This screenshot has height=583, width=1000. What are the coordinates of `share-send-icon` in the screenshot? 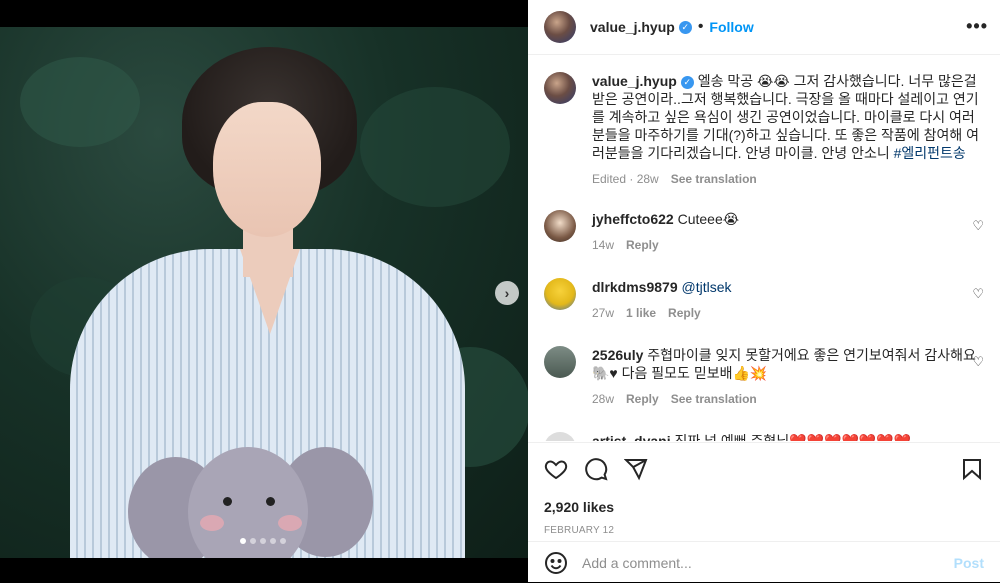 It's located at (636, 469).